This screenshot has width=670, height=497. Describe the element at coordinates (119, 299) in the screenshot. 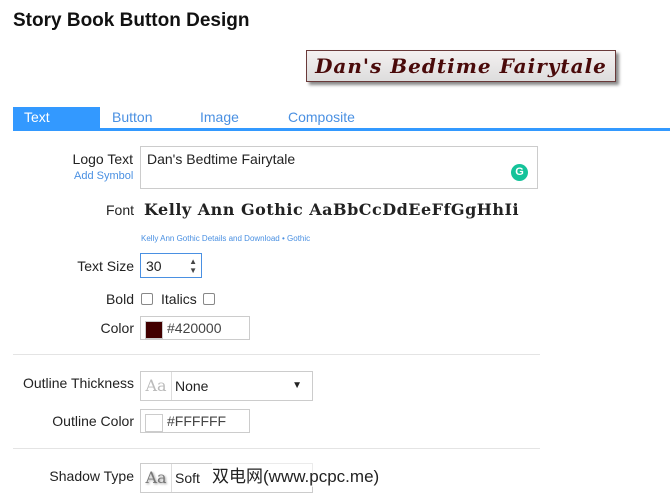

I see `bold-label: Bold` at that location.